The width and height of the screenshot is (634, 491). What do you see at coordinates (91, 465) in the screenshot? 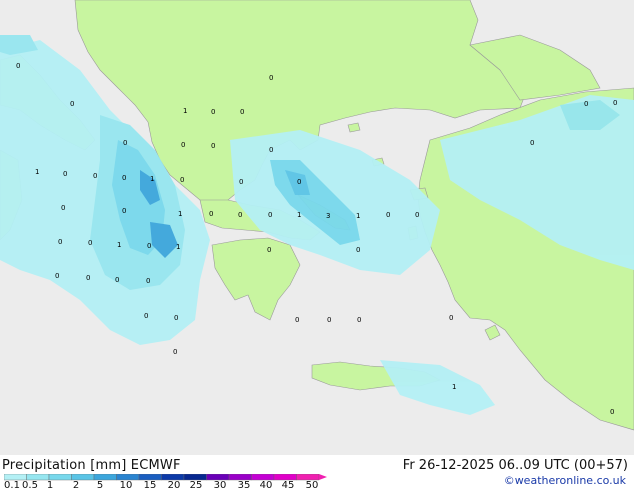
I see `map-title: Precipitation [mm] ECMWF` at bounding box center [91, 465].